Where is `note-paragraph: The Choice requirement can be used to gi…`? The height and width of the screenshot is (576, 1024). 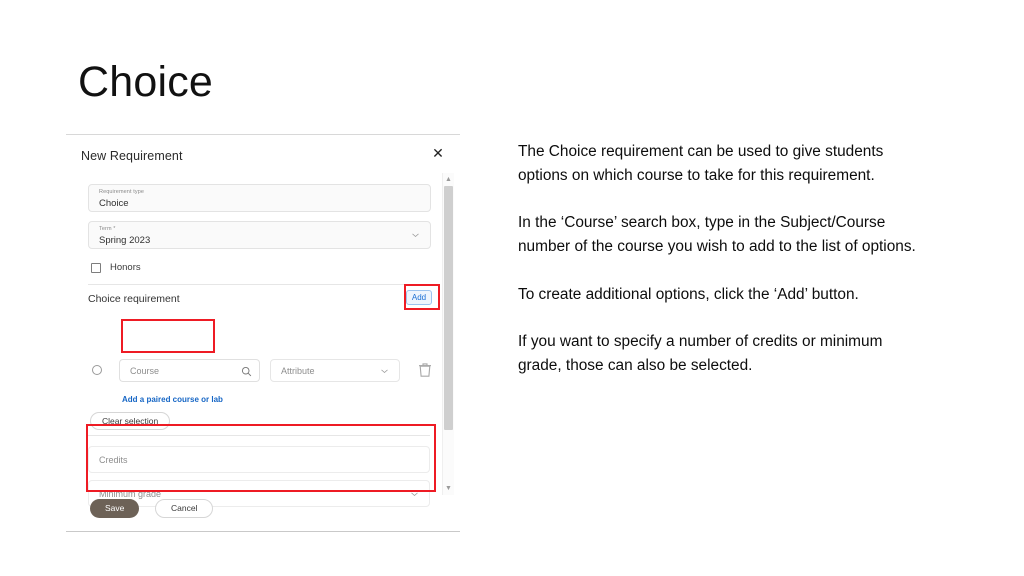
note-paragraph: The Choice requirement can be used to gi… is located at coordinates (701, 163).